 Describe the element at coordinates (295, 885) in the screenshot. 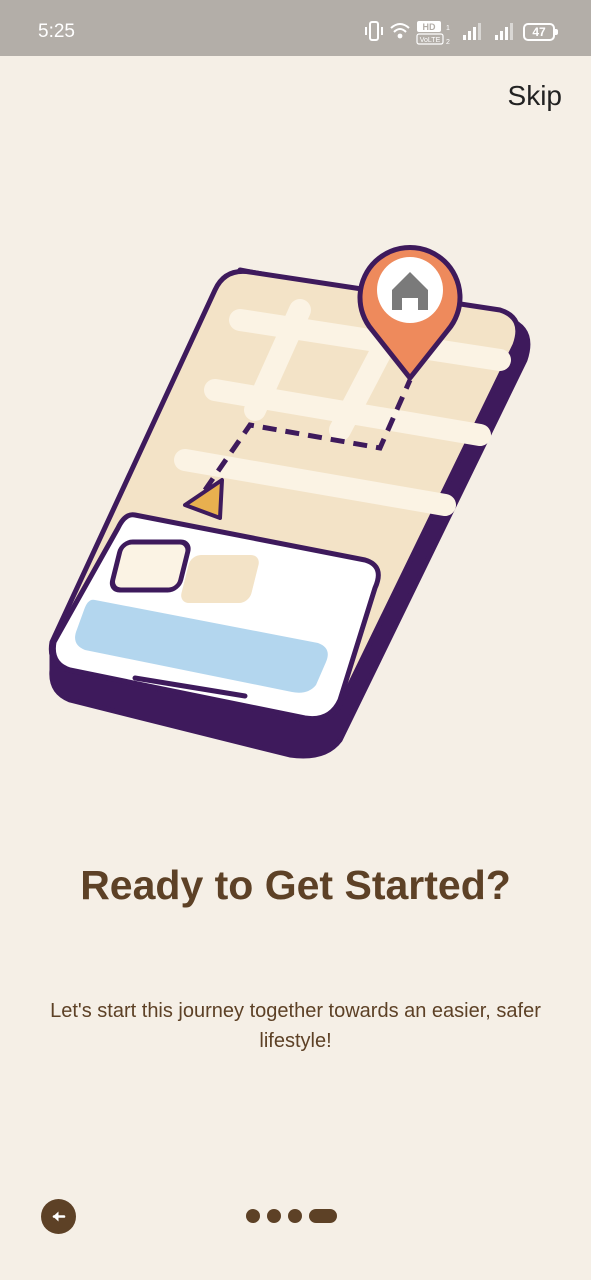

I see `page-title: Ready to Get Started?` at that location.